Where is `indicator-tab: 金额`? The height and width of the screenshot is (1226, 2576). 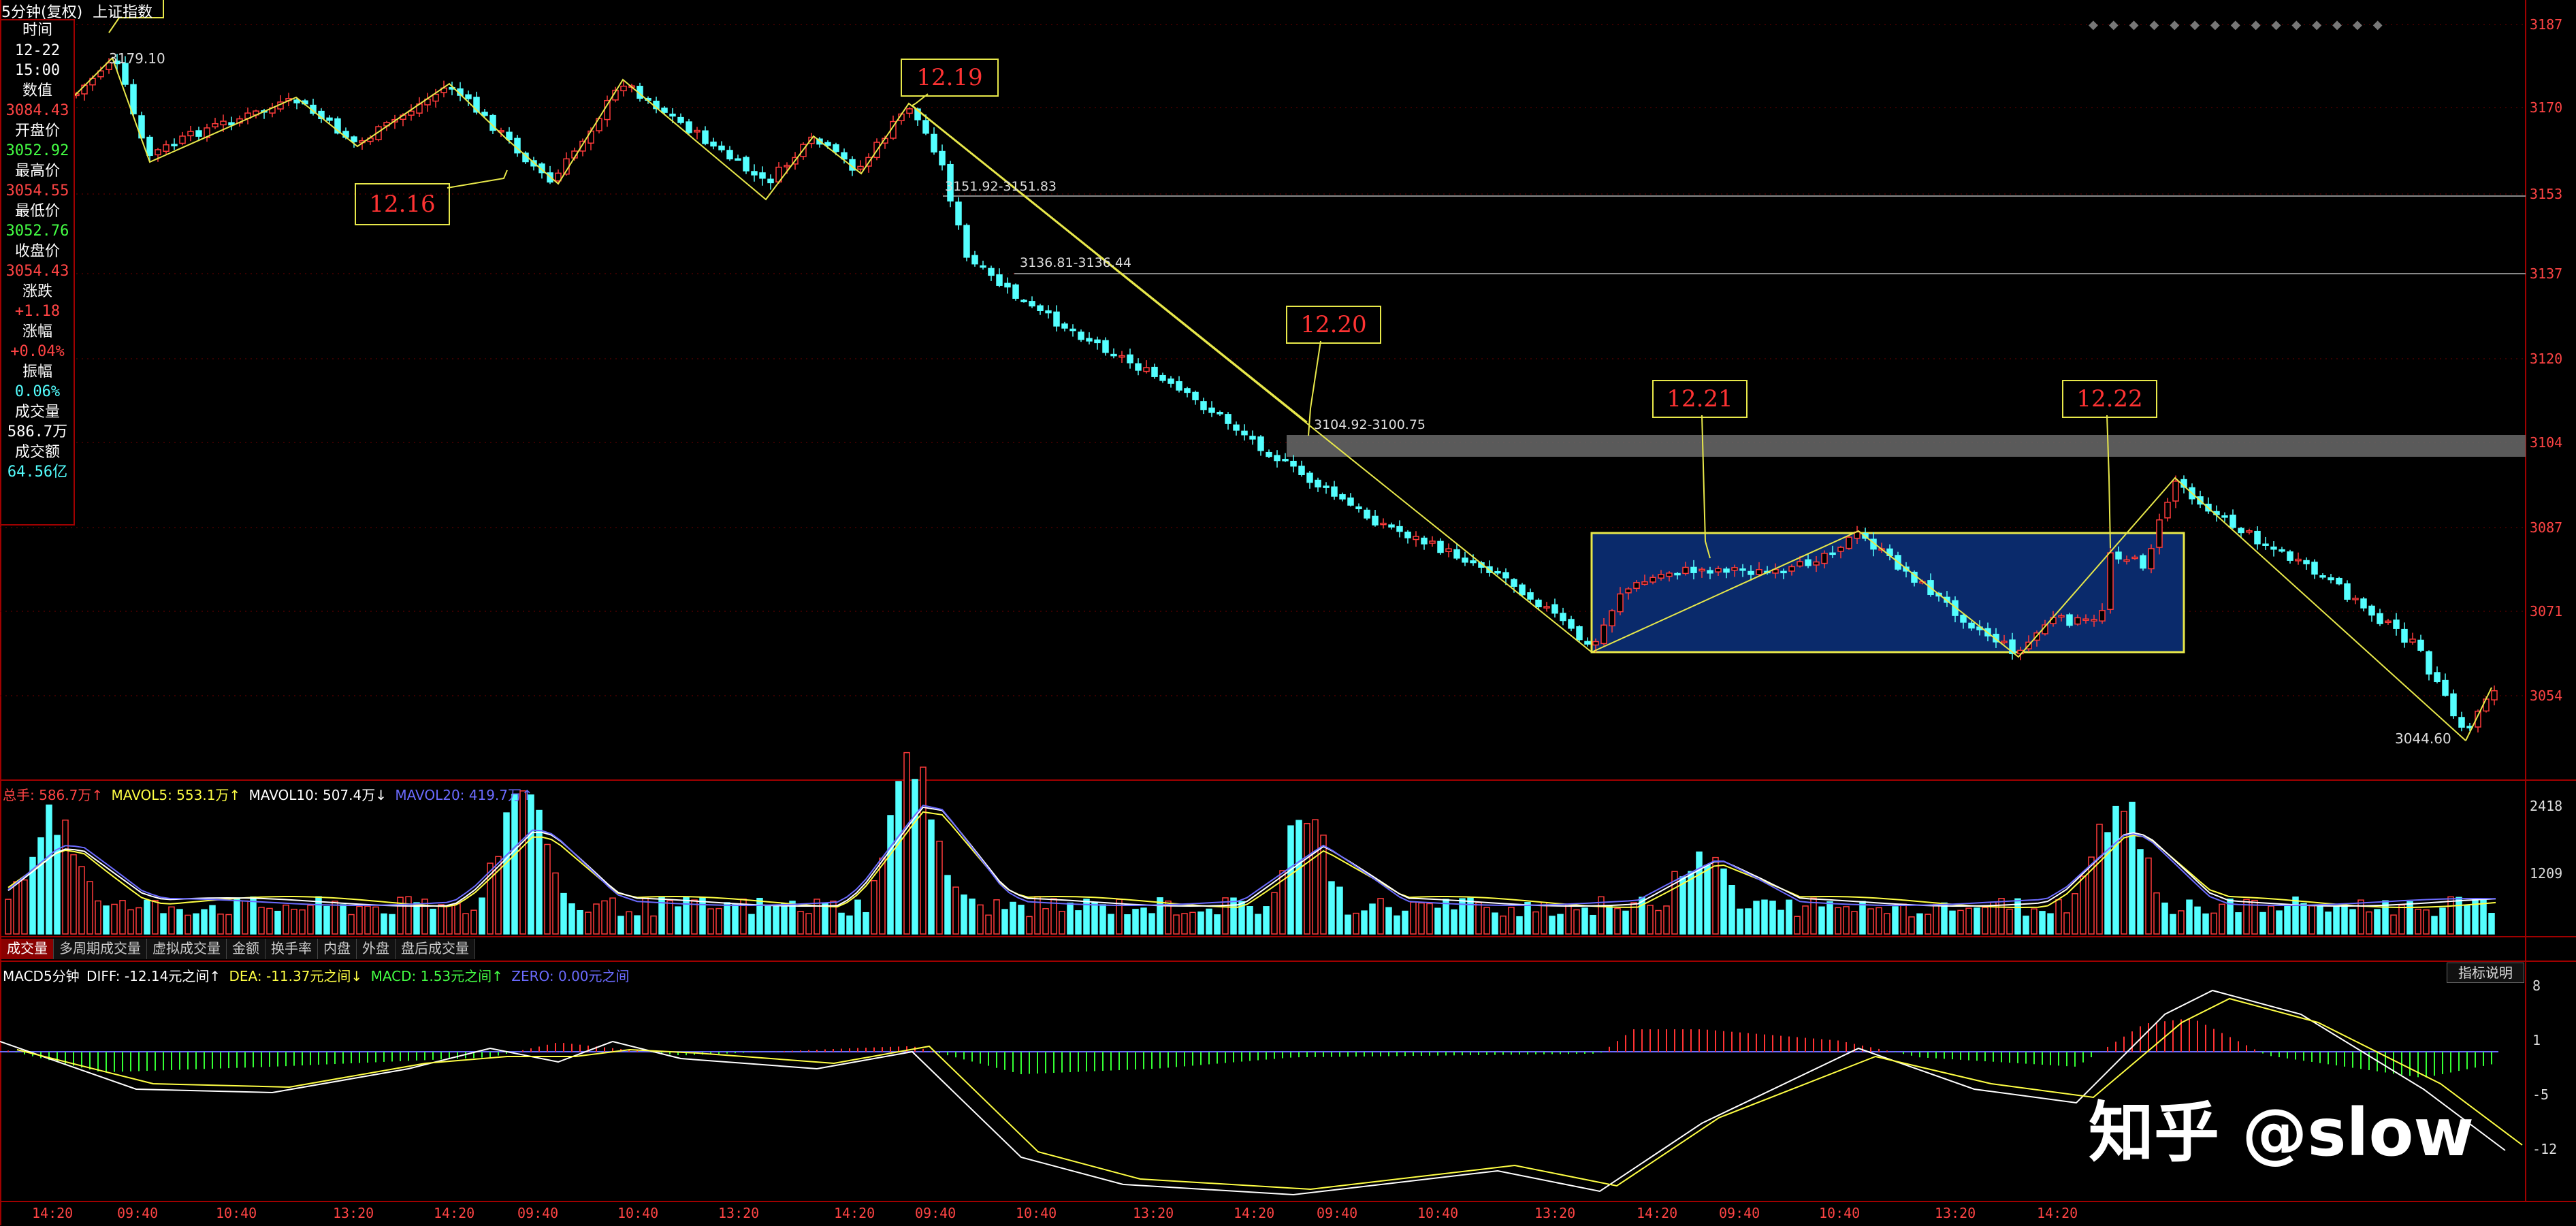
indicator-tab: 金额 is located at coordinates (246, 949).